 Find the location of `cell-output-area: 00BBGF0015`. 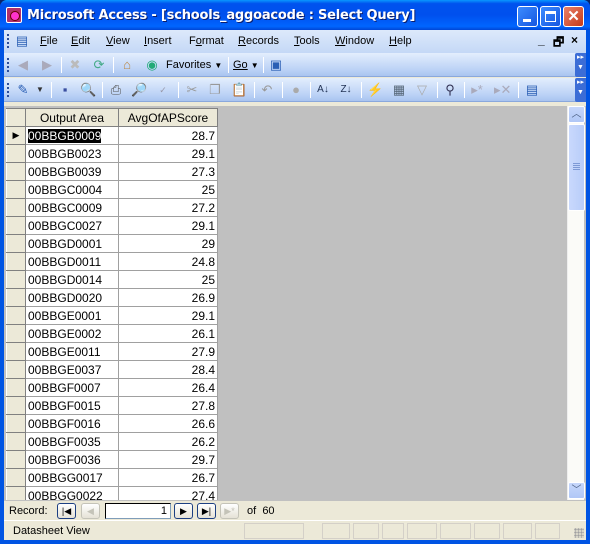

cell-output-area: 00BBGF0015 is located at coordinates (72, 405).